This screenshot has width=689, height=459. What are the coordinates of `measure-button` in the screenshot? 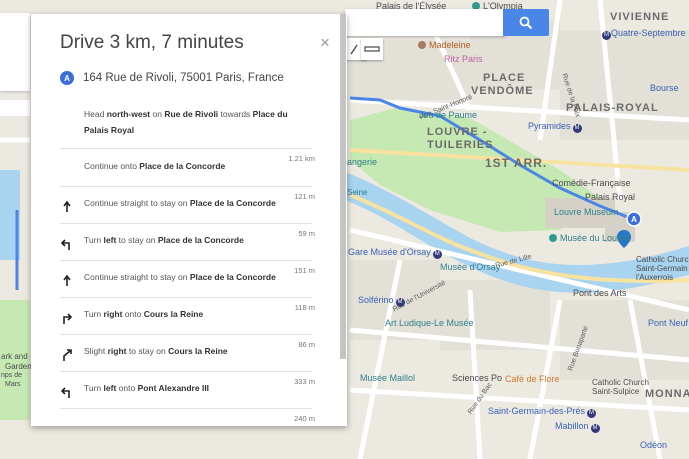 It's located at (372, 49).